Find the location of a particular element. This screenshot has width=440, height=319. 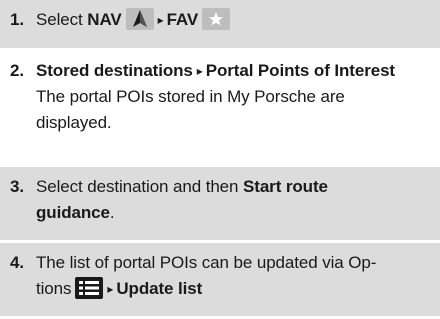

period: . is located at coordinates (112, 212).